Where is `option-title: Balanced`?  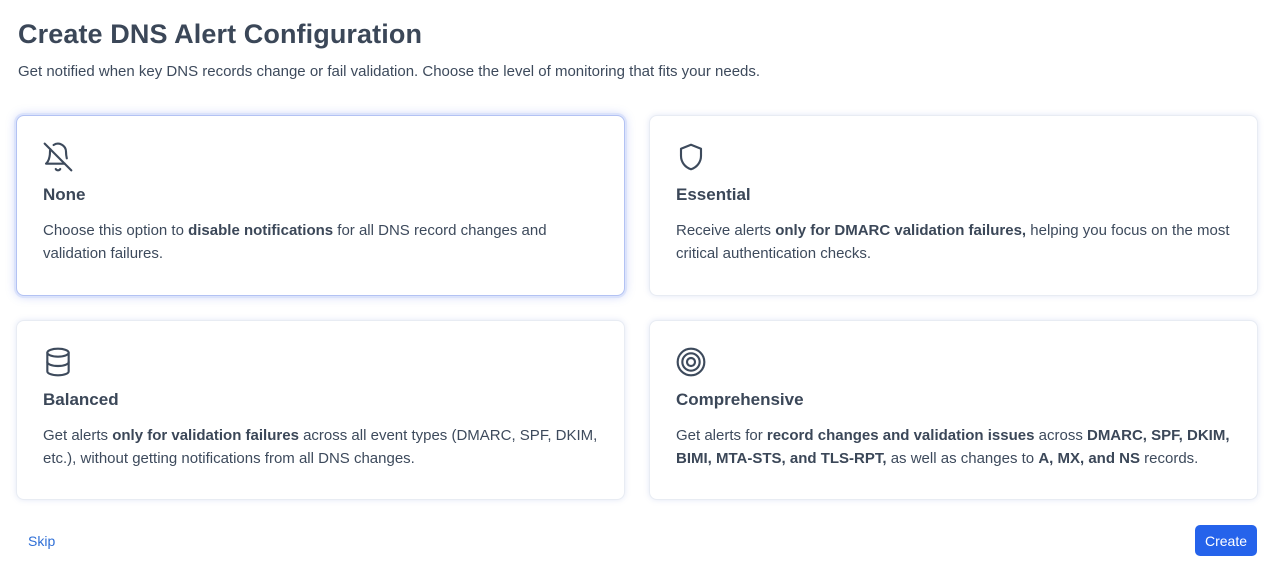 option-title: Balanced is located at coordinates (81, 399).